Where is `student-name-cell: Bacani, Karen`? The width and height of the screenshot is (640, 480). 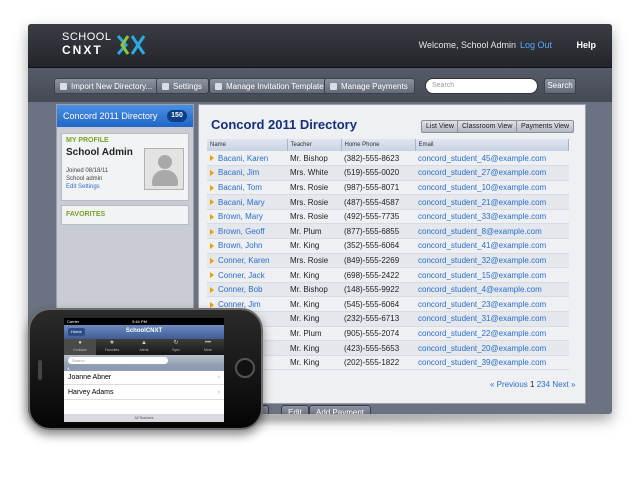
student-name-cell: Bacani, Karen is located at coordinates (247, 159).